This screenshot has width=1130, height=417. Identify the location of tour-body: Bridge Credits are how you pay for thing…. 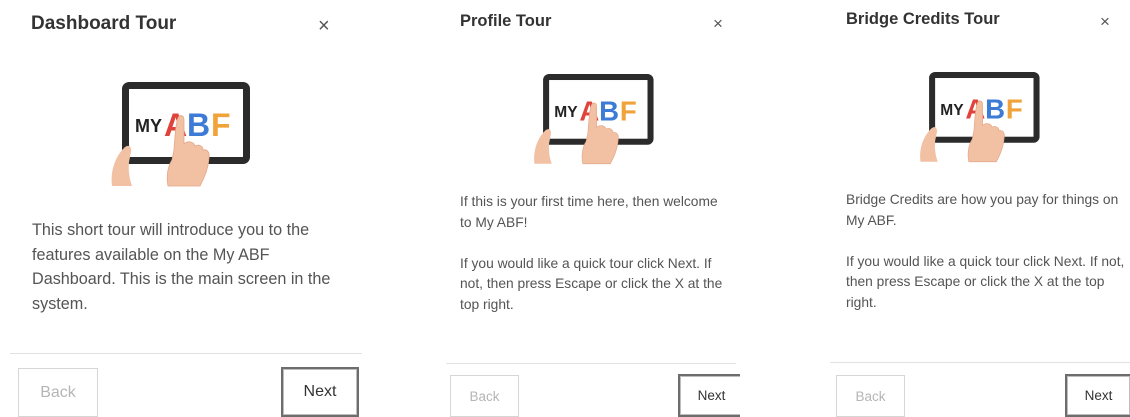
(986, 252).